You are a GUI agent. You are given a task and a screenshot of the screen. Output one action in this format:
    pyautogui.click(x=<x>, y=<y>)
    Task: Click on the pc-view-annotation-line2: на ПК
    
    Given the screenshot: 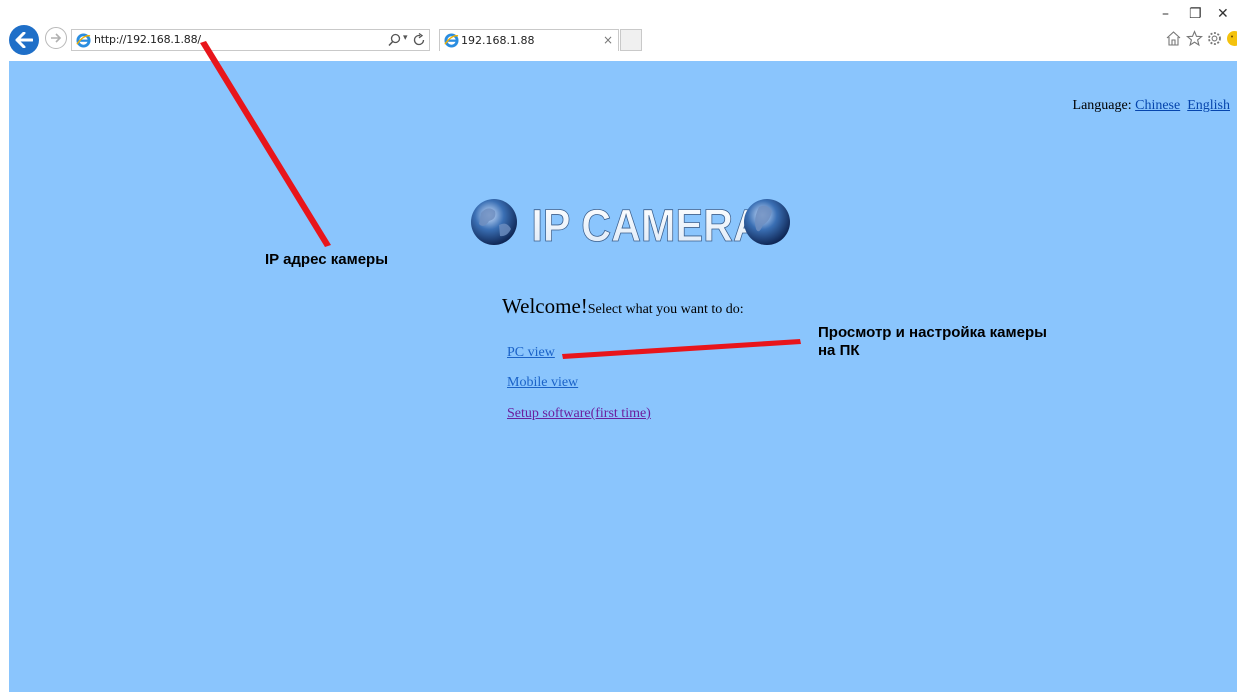 What is the action you would take?
    pyautogui.click(x=839, y=350)
    